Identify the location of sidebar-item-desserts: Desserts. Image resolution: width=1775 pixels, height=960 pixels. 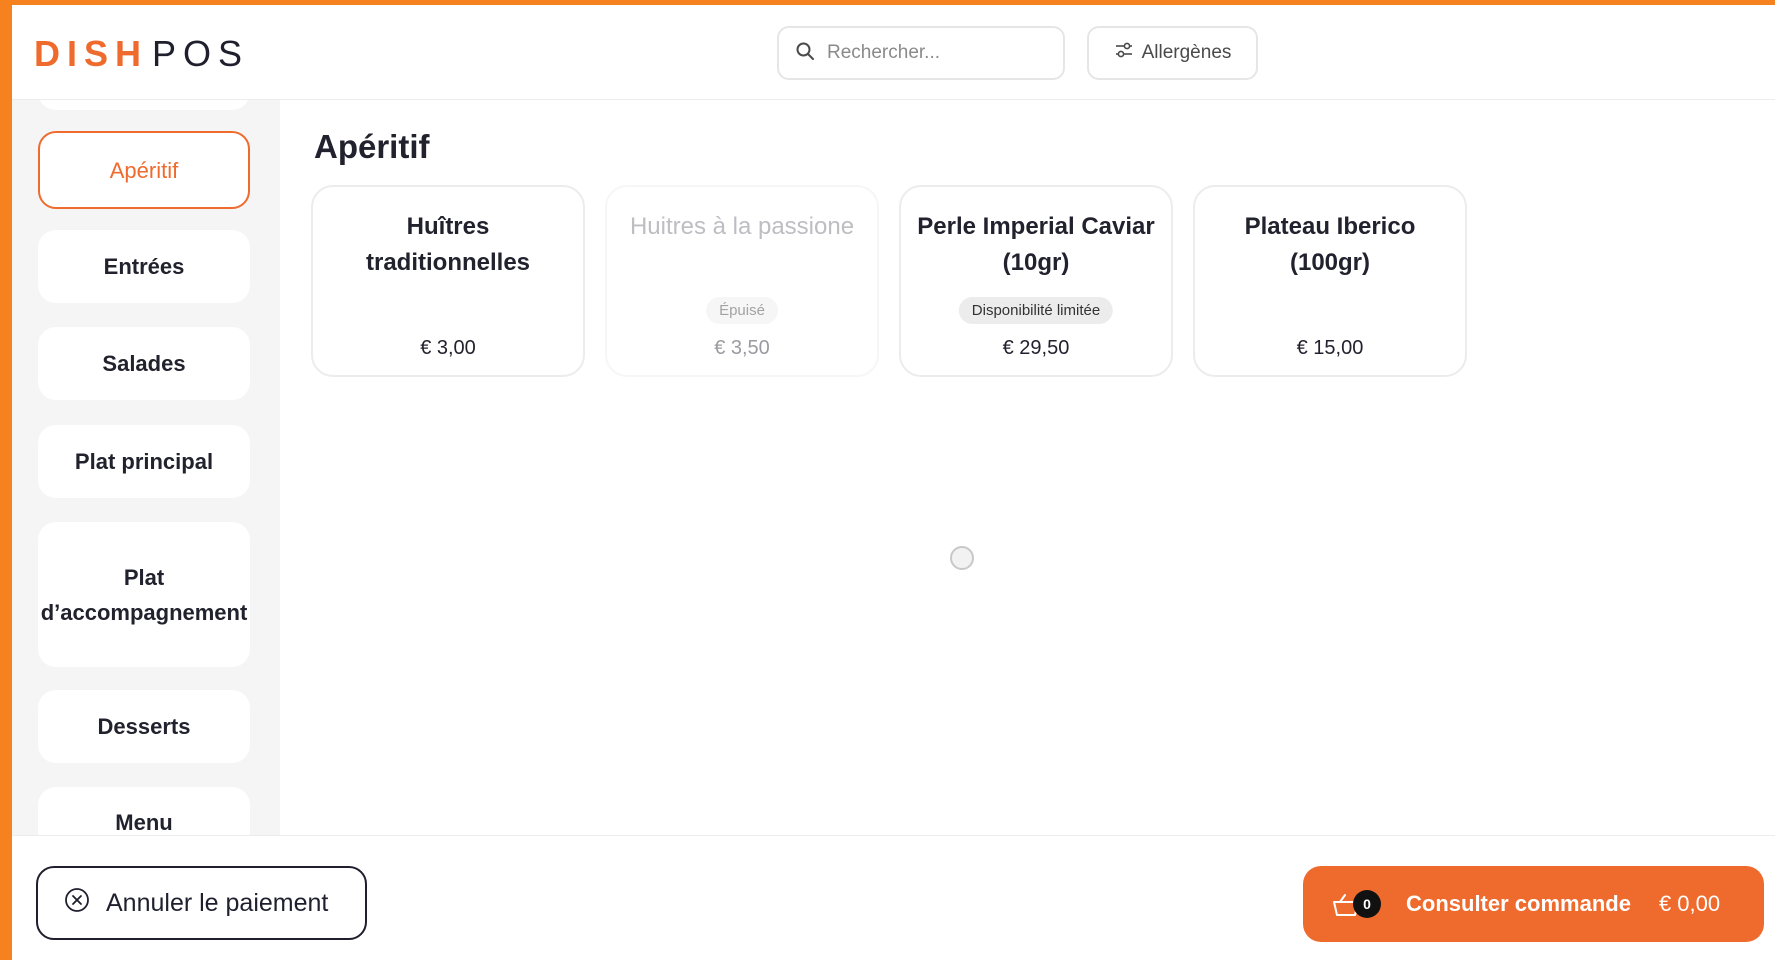
(144, 726).